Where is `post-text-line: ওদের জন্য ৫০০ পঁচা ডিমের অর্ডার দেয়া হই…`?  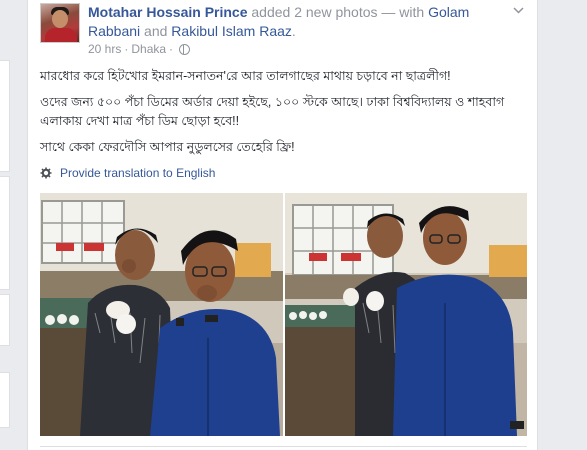
post-text-line: ওদের জন্য ৫০০ পঁচা ডিমের অর্ডার দেয়া হই… is located at coordinates (272, 111).